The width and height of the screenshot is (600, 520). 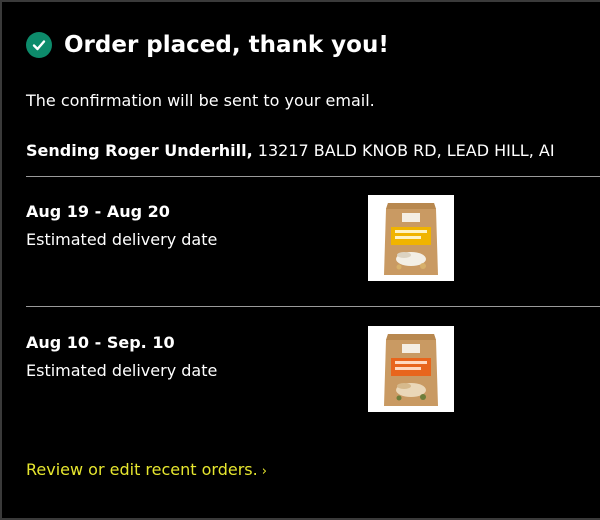 I want to click on review-link-label: Review or edit recent orders., so click(x=142, y=469).